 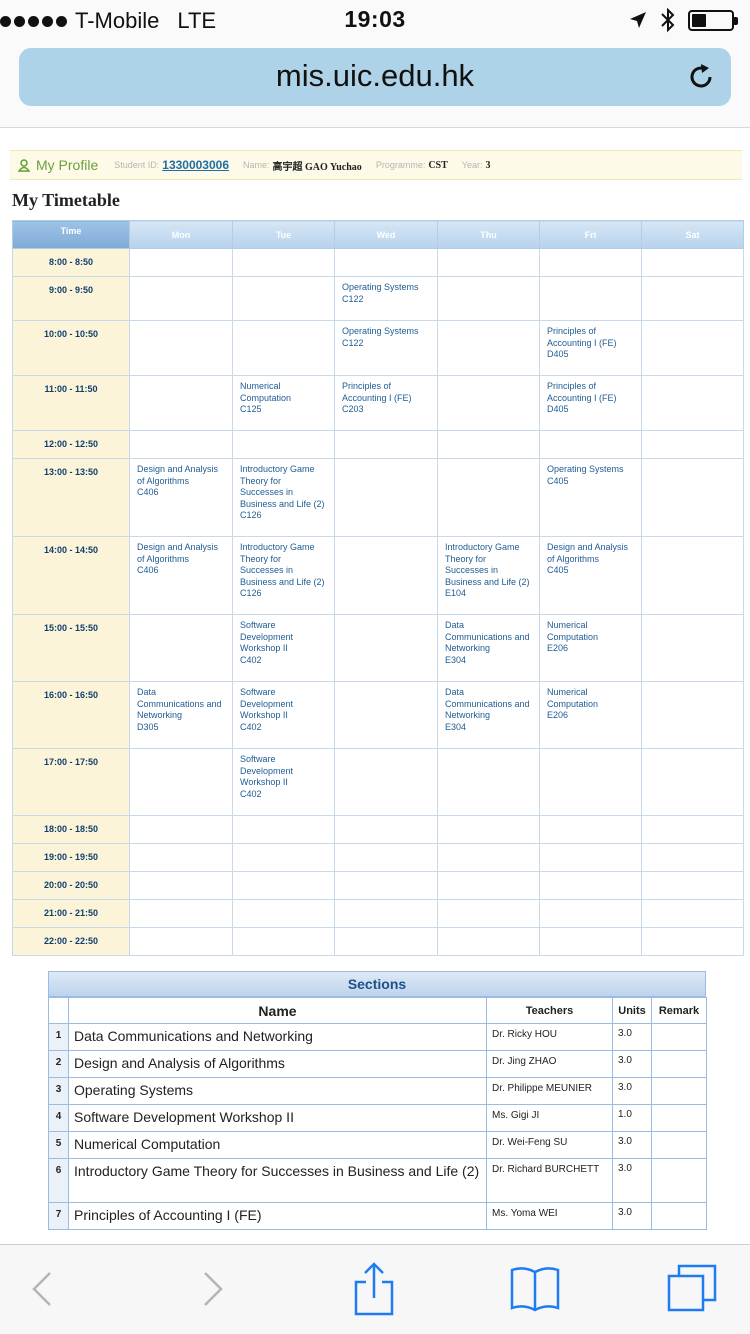 I want to click on timetable-day-header: Sat, so click(x=692, y=234).